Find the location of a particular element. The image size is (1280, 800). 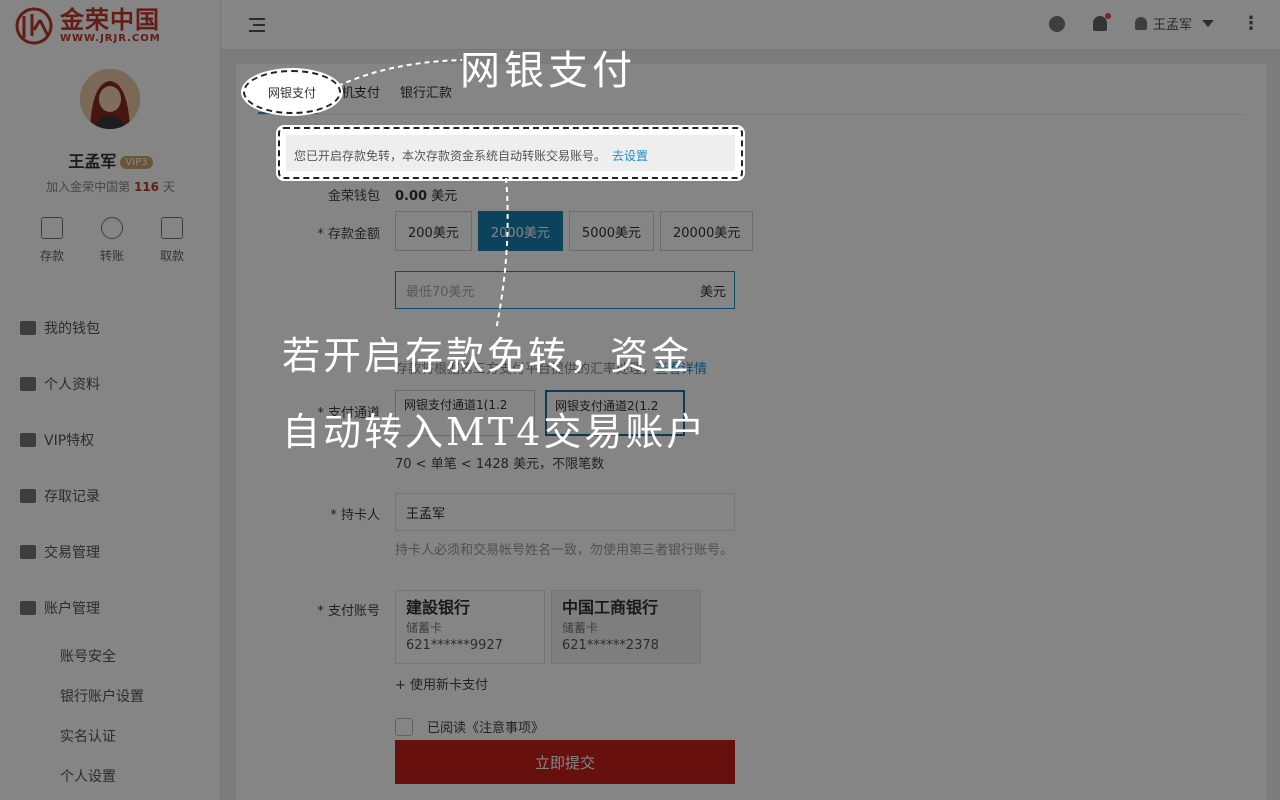

card-number: 621******9927 is located at coordinates (454, 645).